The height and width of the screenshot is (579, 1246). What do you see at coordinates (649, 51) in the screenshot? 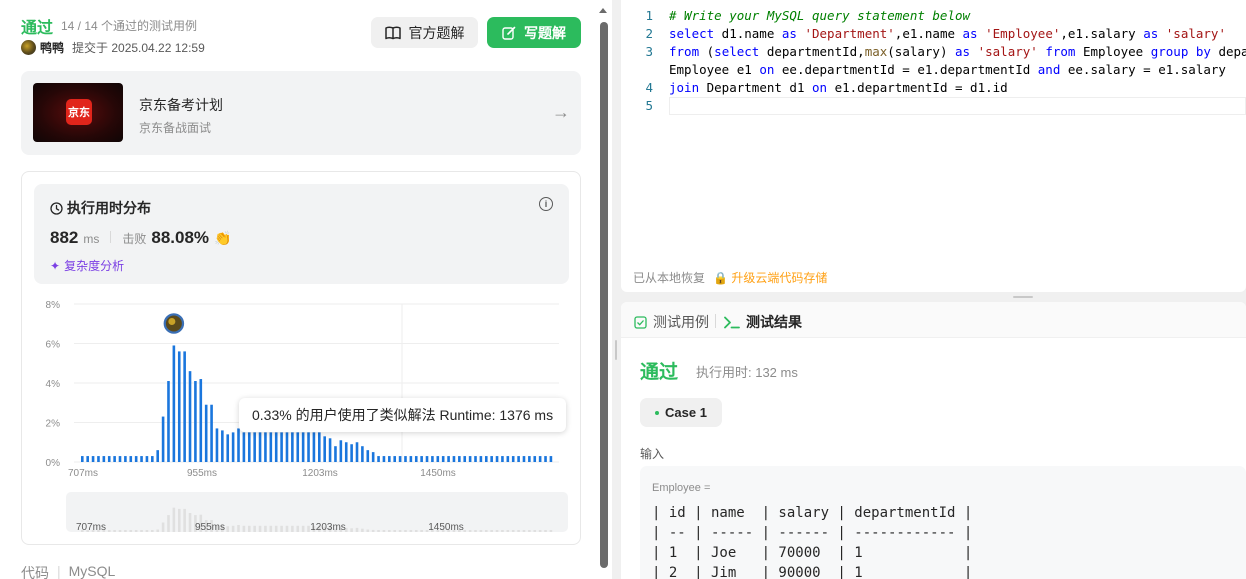
I see `line-number: 3` at bounding box center [649, 51].